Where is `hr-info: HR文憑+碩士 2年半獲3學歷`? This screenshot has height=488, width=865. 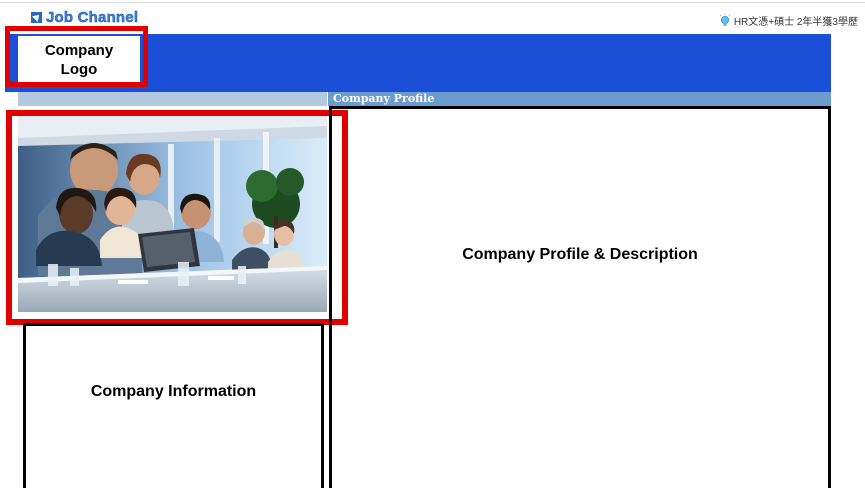
hr-info: HR文憑+碩士 2年半獲3學歷 is located at coordinates (788, 20).